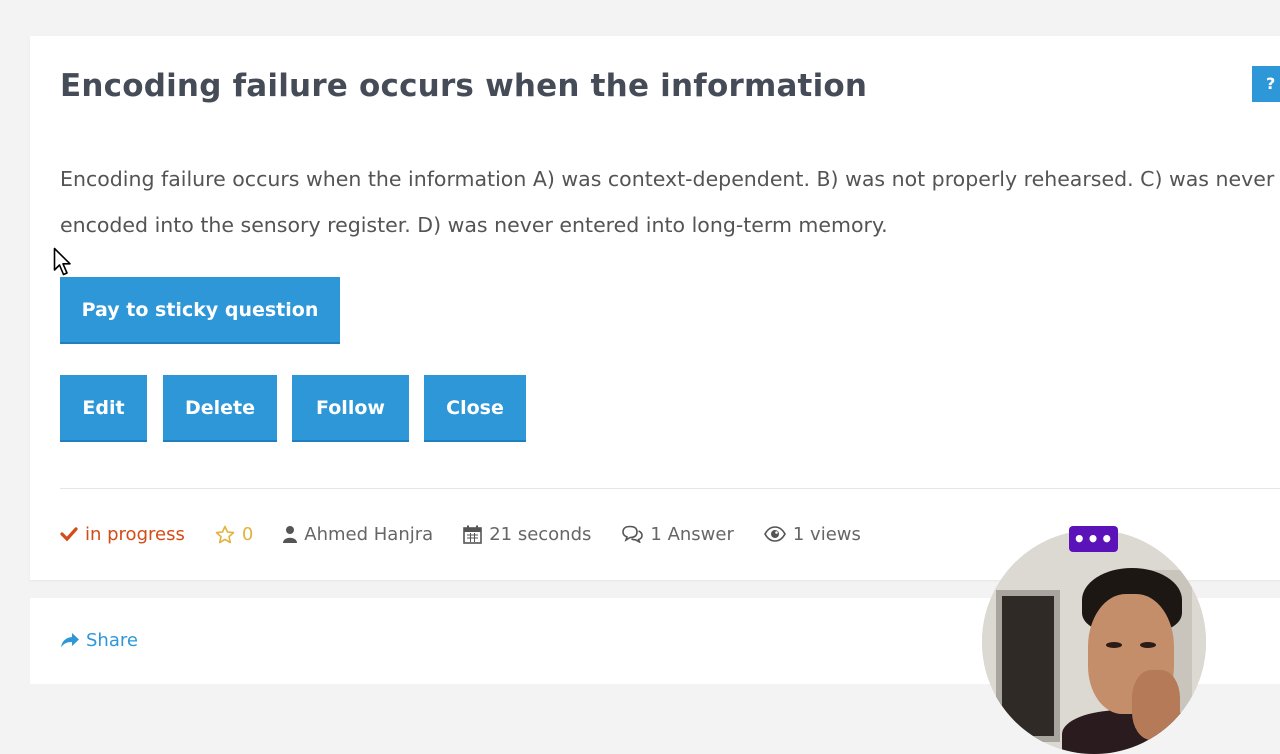 The image size is (1280, 754). I want to click on mouse-cursor-icon, so click(62, 261).